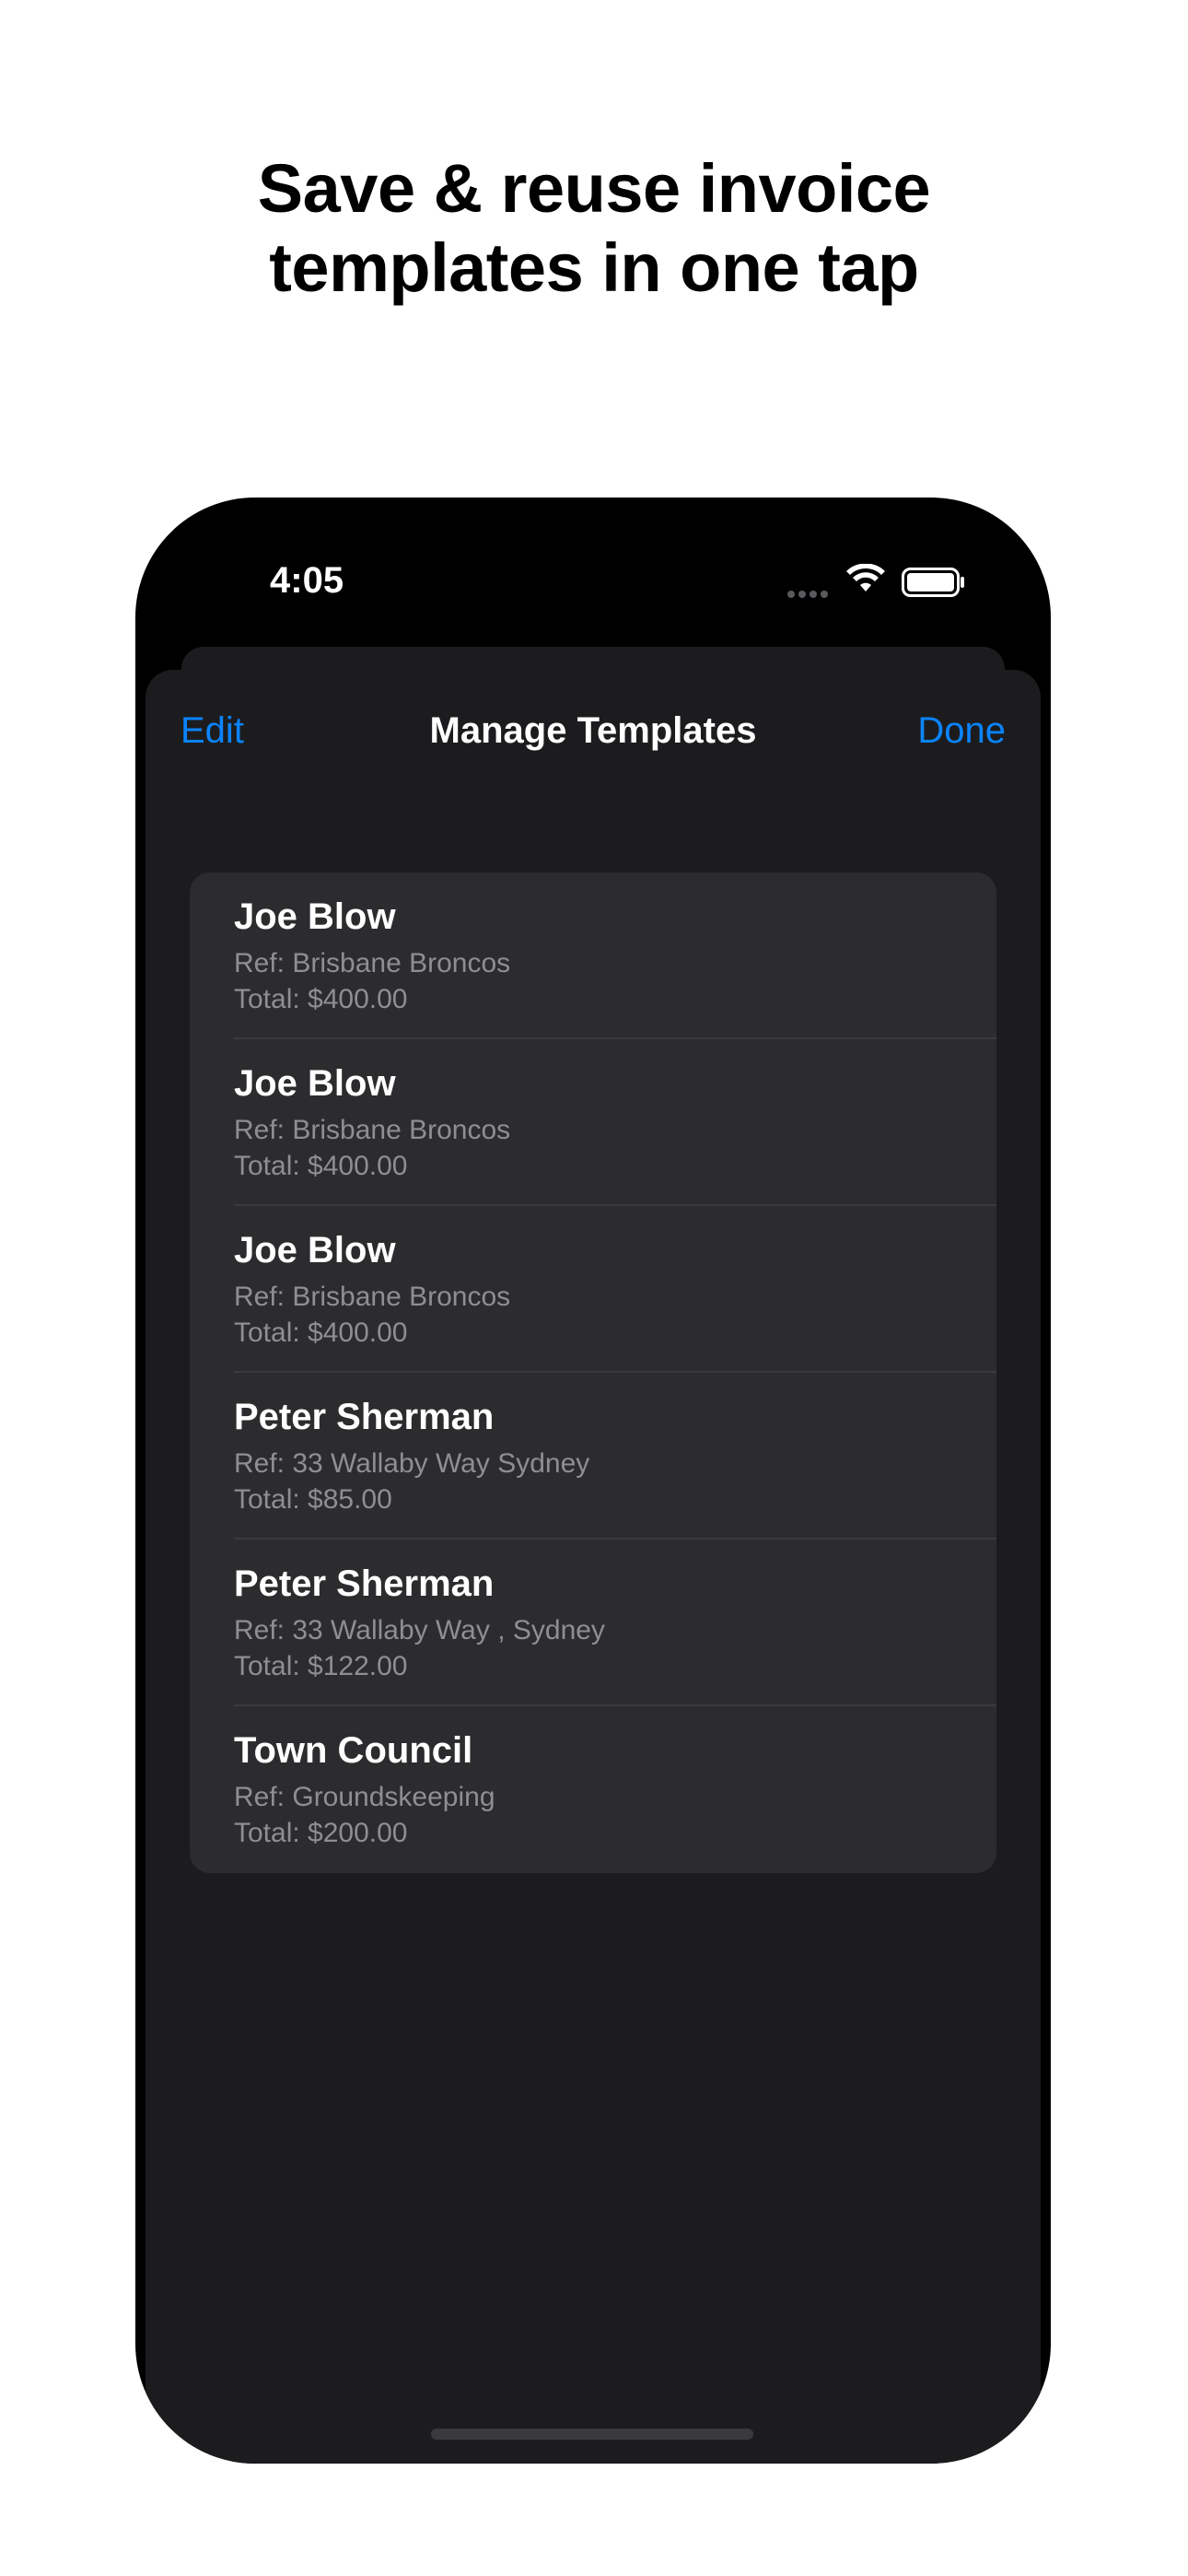 This screenshot has width=1188, height=2576. What do you see at coordinates (810, 592) in the screenshot?
I see `signal-icon` at bounding box center [810, 592].